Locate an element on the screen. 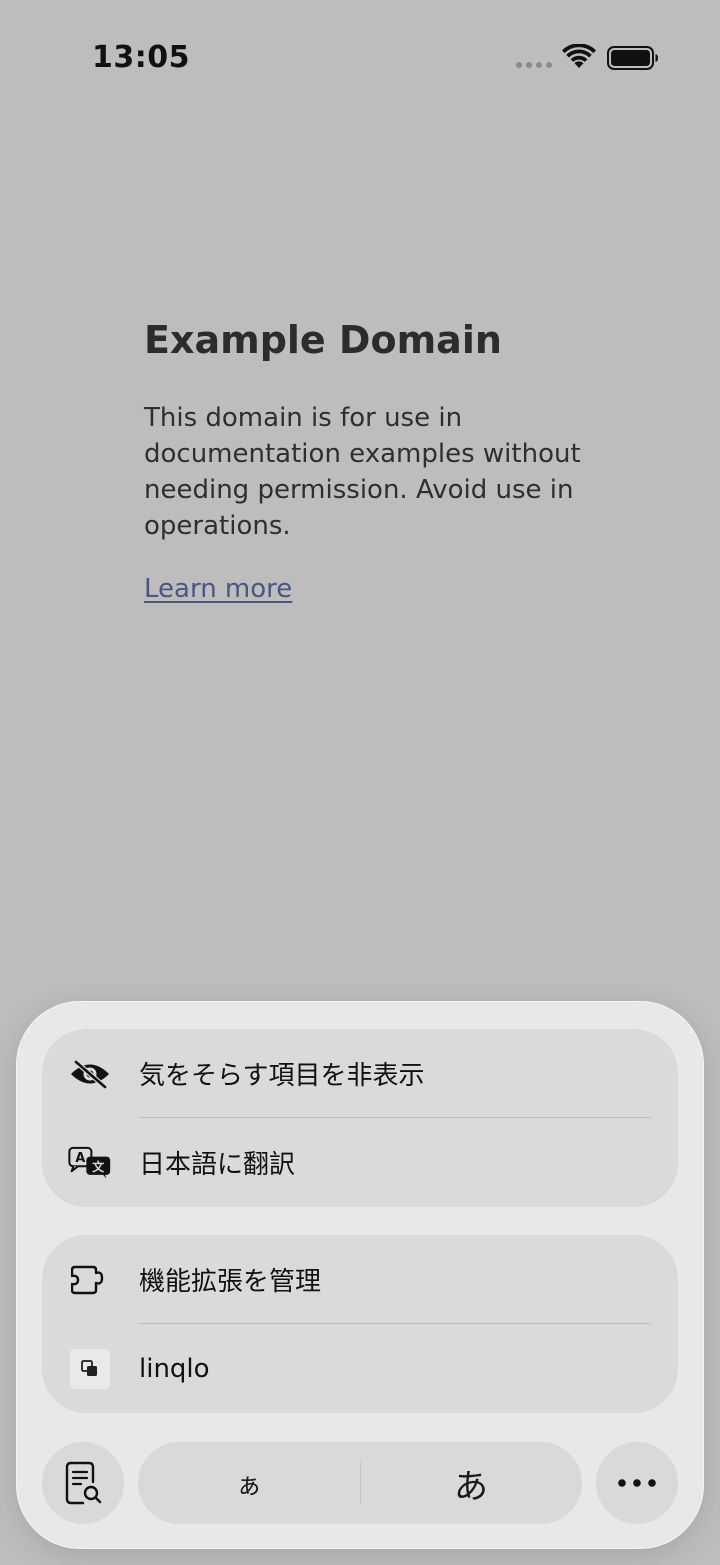 The image size is (720, 1565). reader-button is located at coordinates (83, 1483).